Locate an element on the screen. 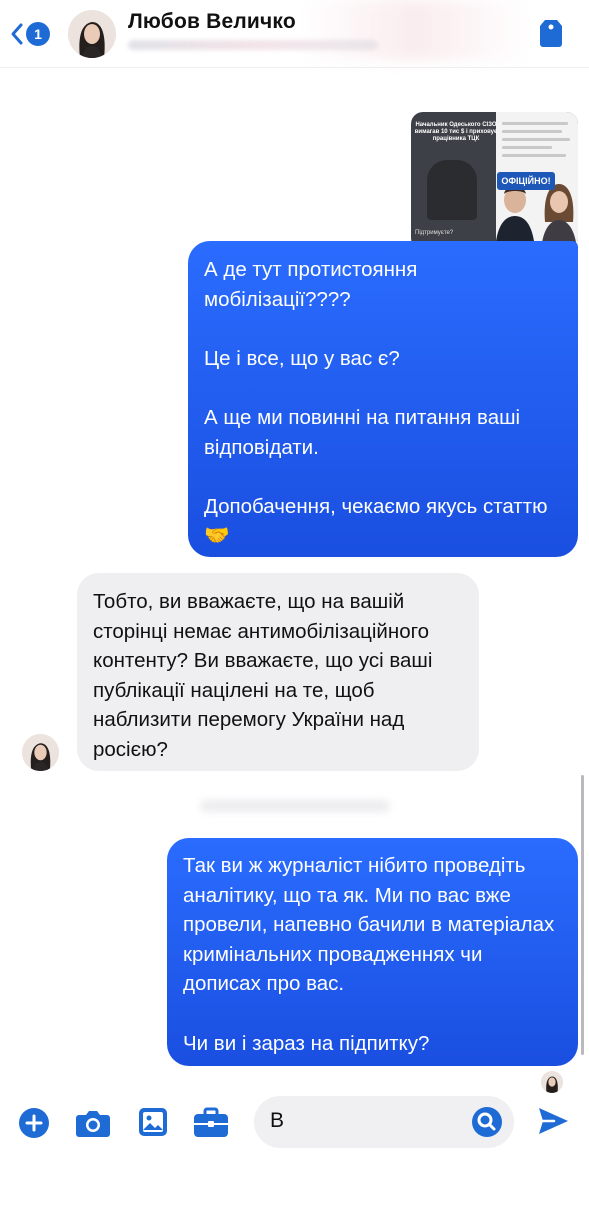 This screenshot has height=1206, width=589. contact-avatar is located at coordinates (92, 34).